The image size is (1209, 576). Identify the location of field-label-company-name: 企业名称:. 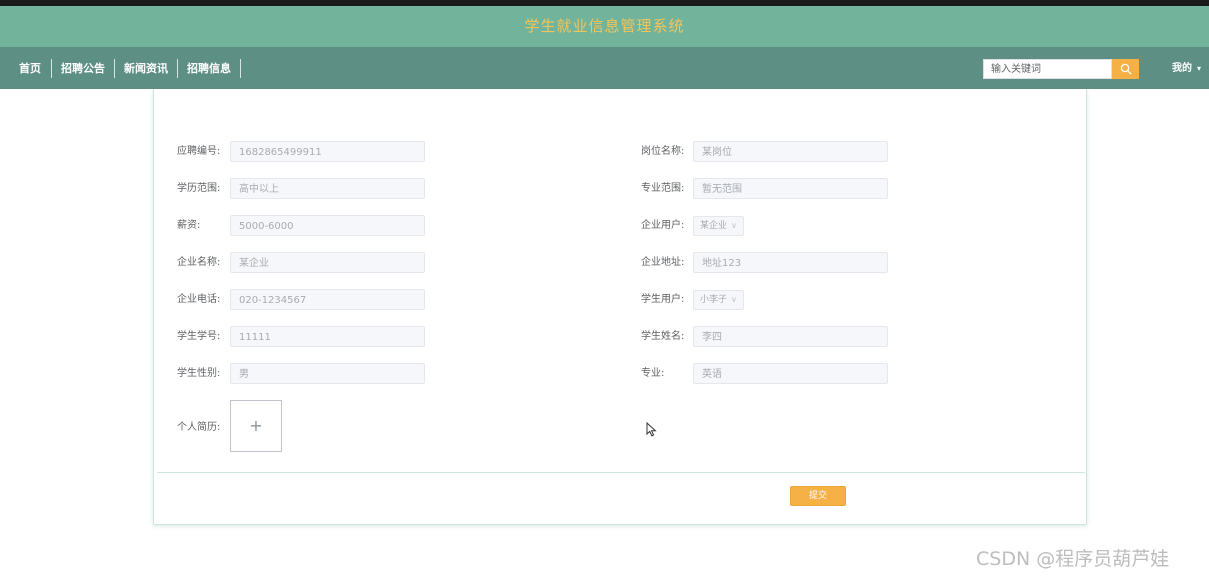
(199, 262).